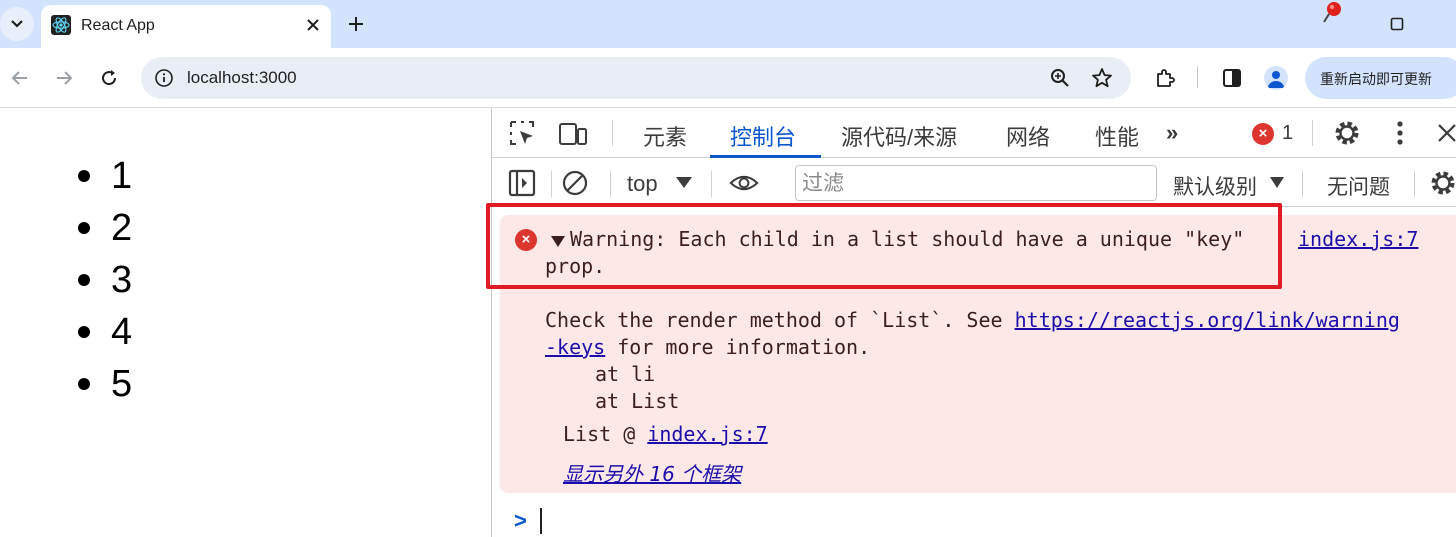 Image resolution: width=1456 pixels, height=537 pixels. I want to click on reload-button, so click(109, 78).